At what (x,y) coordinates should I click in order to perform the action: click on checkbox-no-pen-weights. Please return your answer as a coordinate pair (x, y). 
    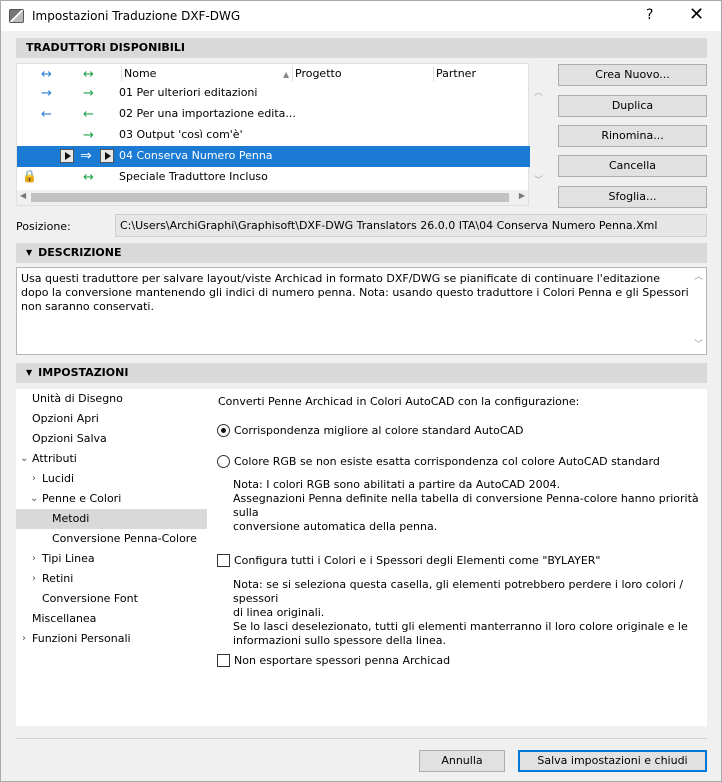
    Looking at the image, I should click on (223, 660).